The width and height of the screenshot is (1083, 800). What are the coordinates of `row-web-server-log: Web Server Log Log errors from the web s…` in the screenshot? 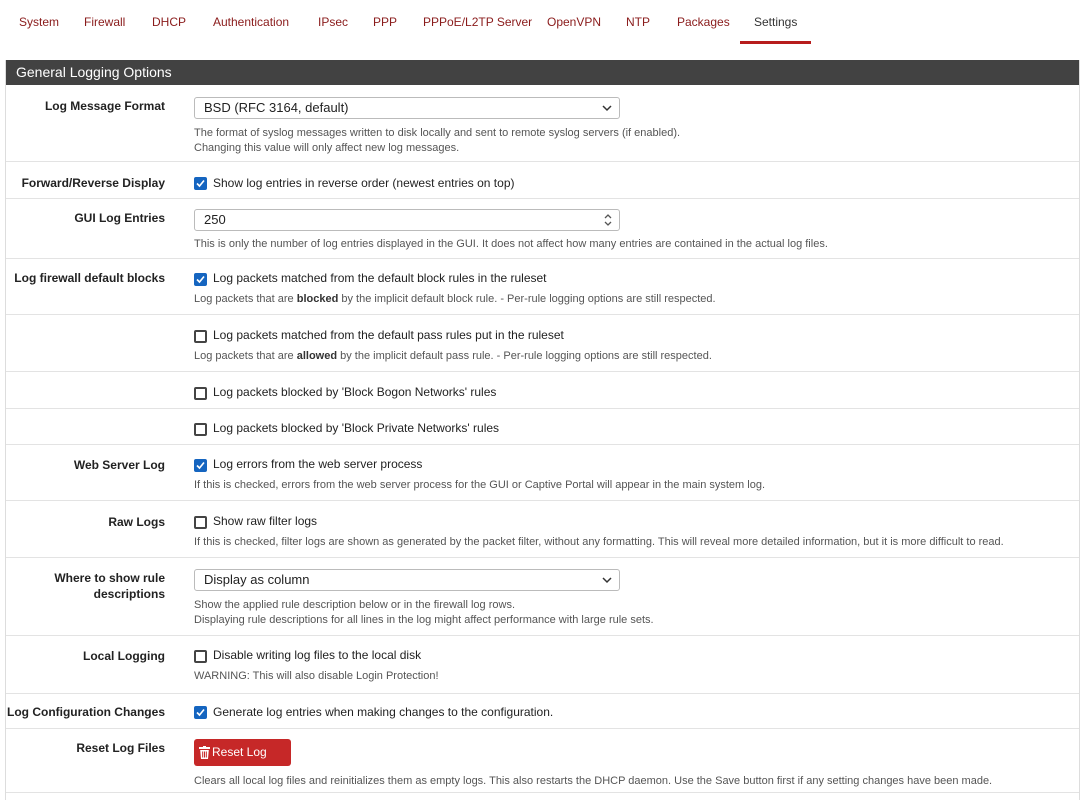 It's located at (542, 472).